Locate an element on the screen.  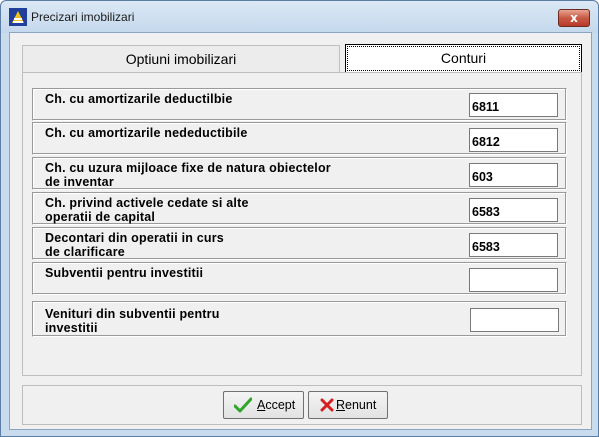
account-row: Ch. cu amortizarile deductilbie is located at coordinates (299, 104).